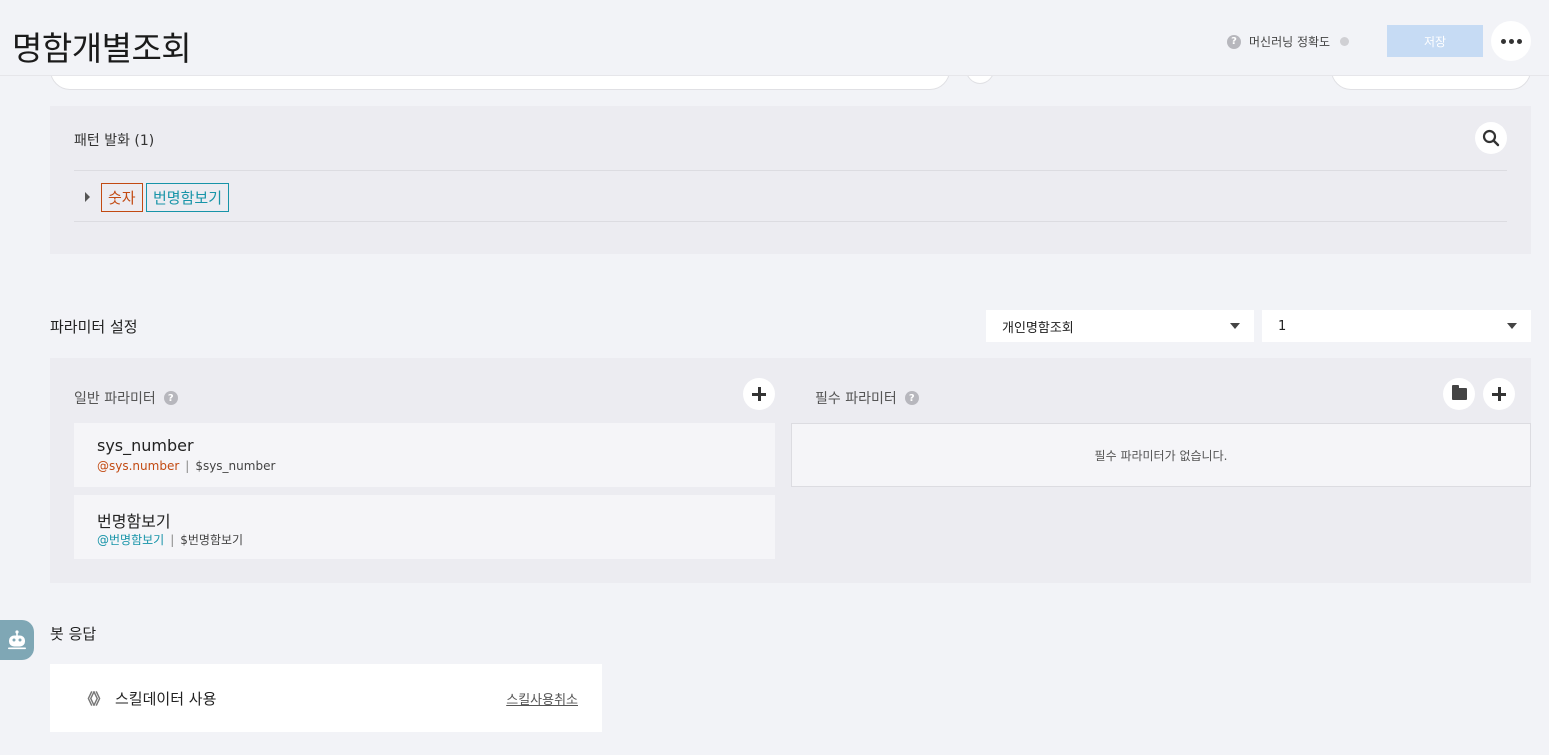 The height and width of the screenshot is (755, 1549). I want to click on bot-response-title: 봇 응답, so click(73, 634).